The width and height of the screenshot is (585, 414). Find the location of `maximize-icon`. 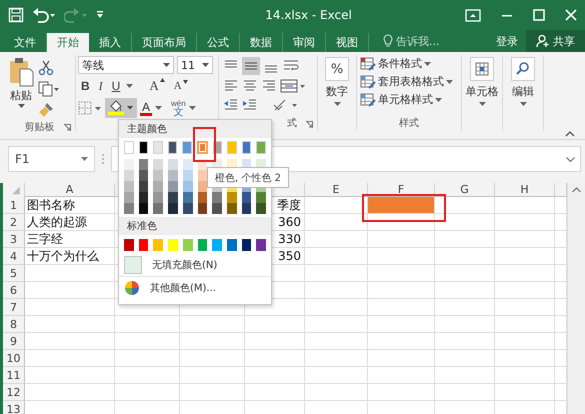

maximize-icon is located at coordinates (539, 15).